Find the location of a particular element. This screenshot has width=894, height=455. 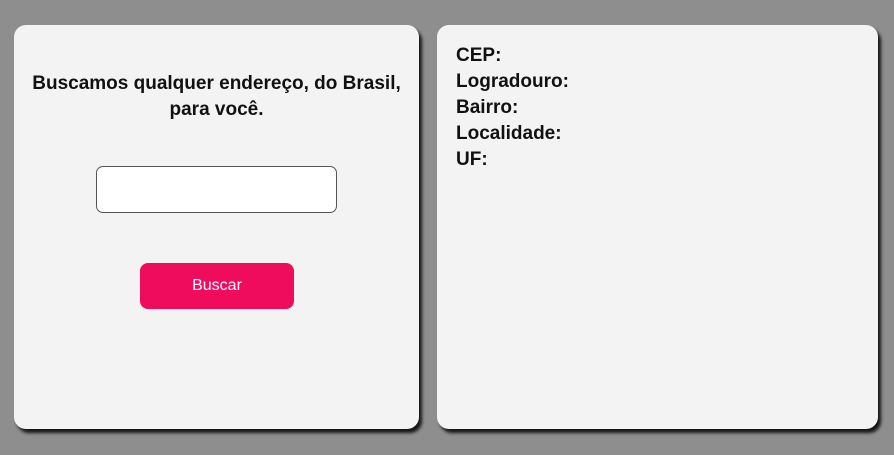

result-uf-label: UF: is located at coordinates (472, 159).